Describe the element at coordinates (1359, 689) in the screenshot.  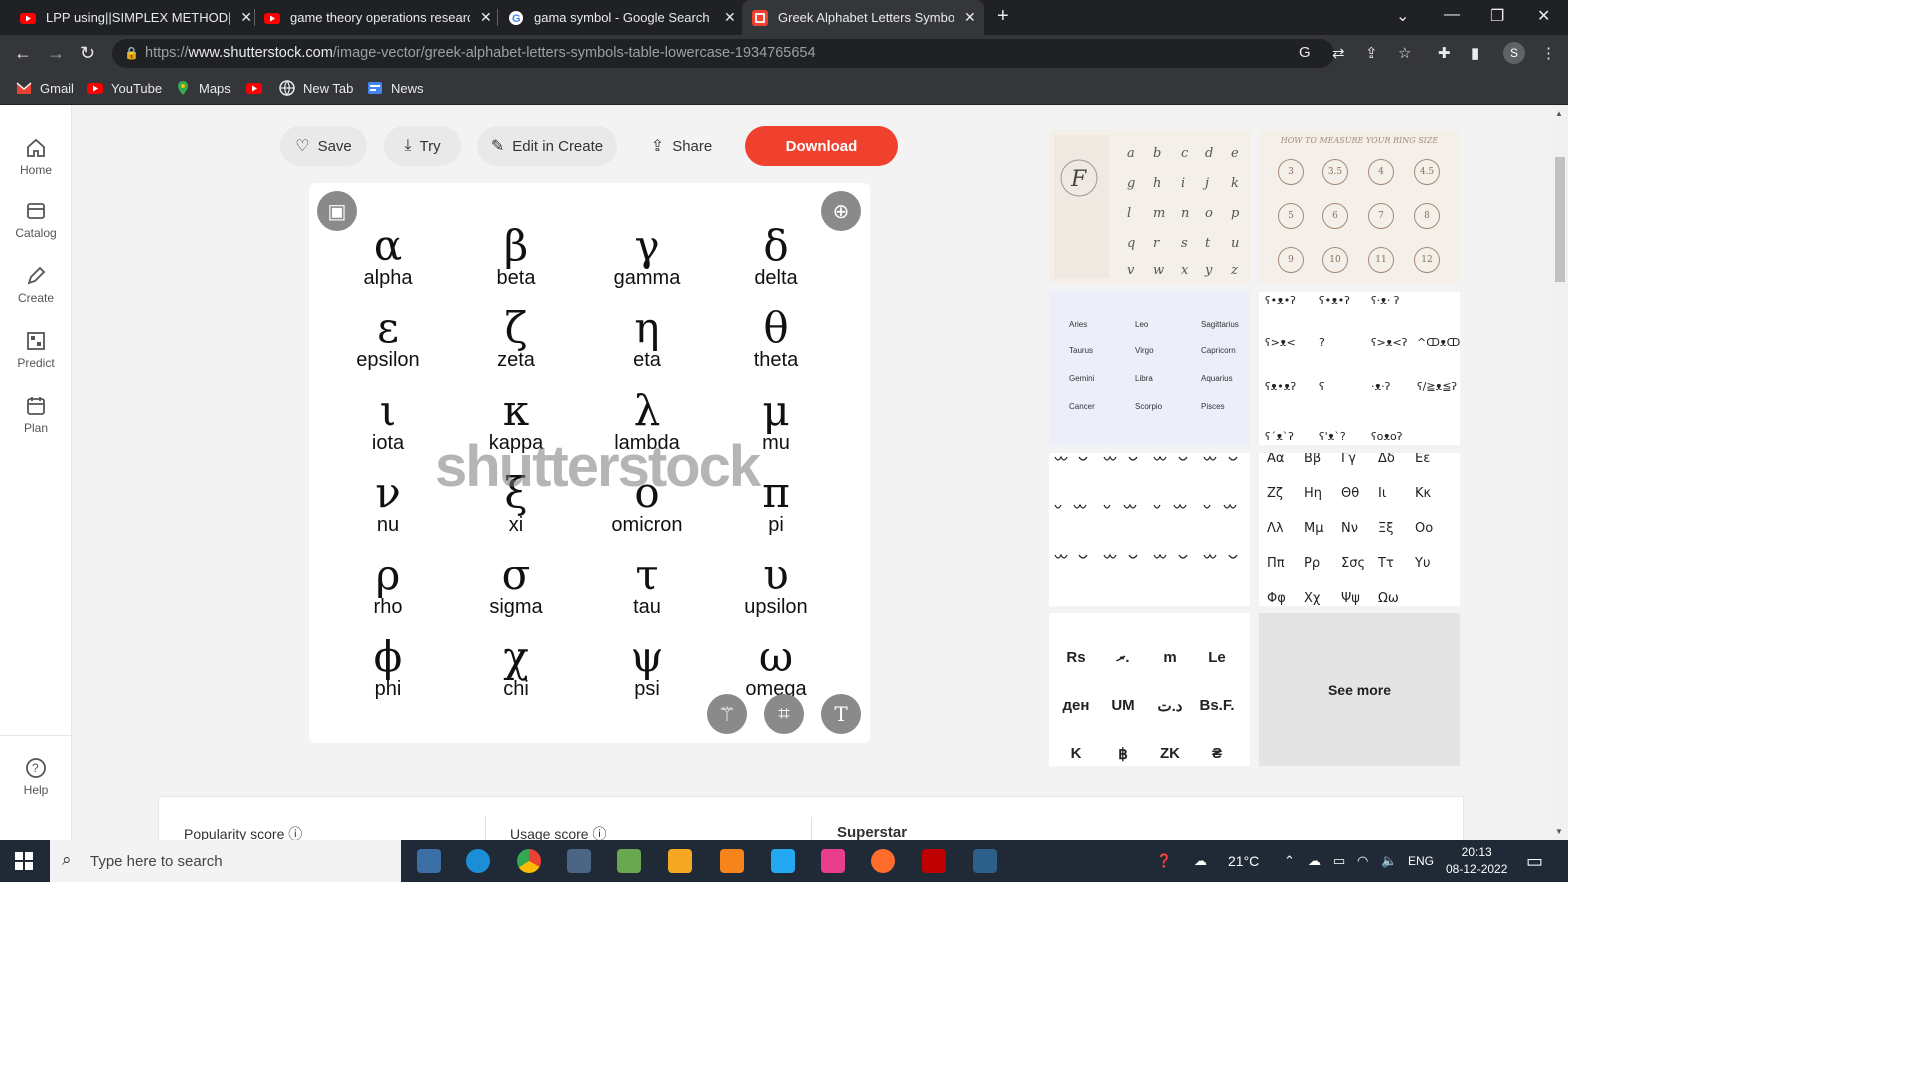
I see `see-more-button: See more` at that location.